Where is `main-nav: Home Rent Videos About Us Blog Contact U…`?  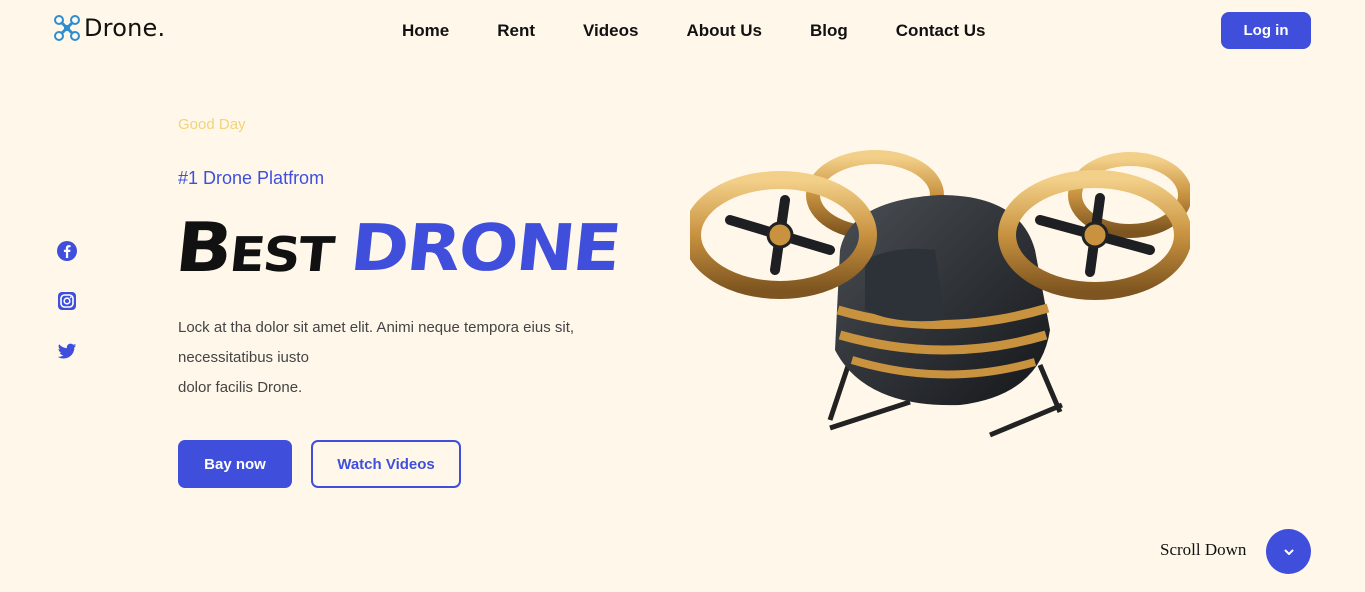 main-nav: Home Rent Videos About Us Blog Contact U… is located at coordinates (694, 31).